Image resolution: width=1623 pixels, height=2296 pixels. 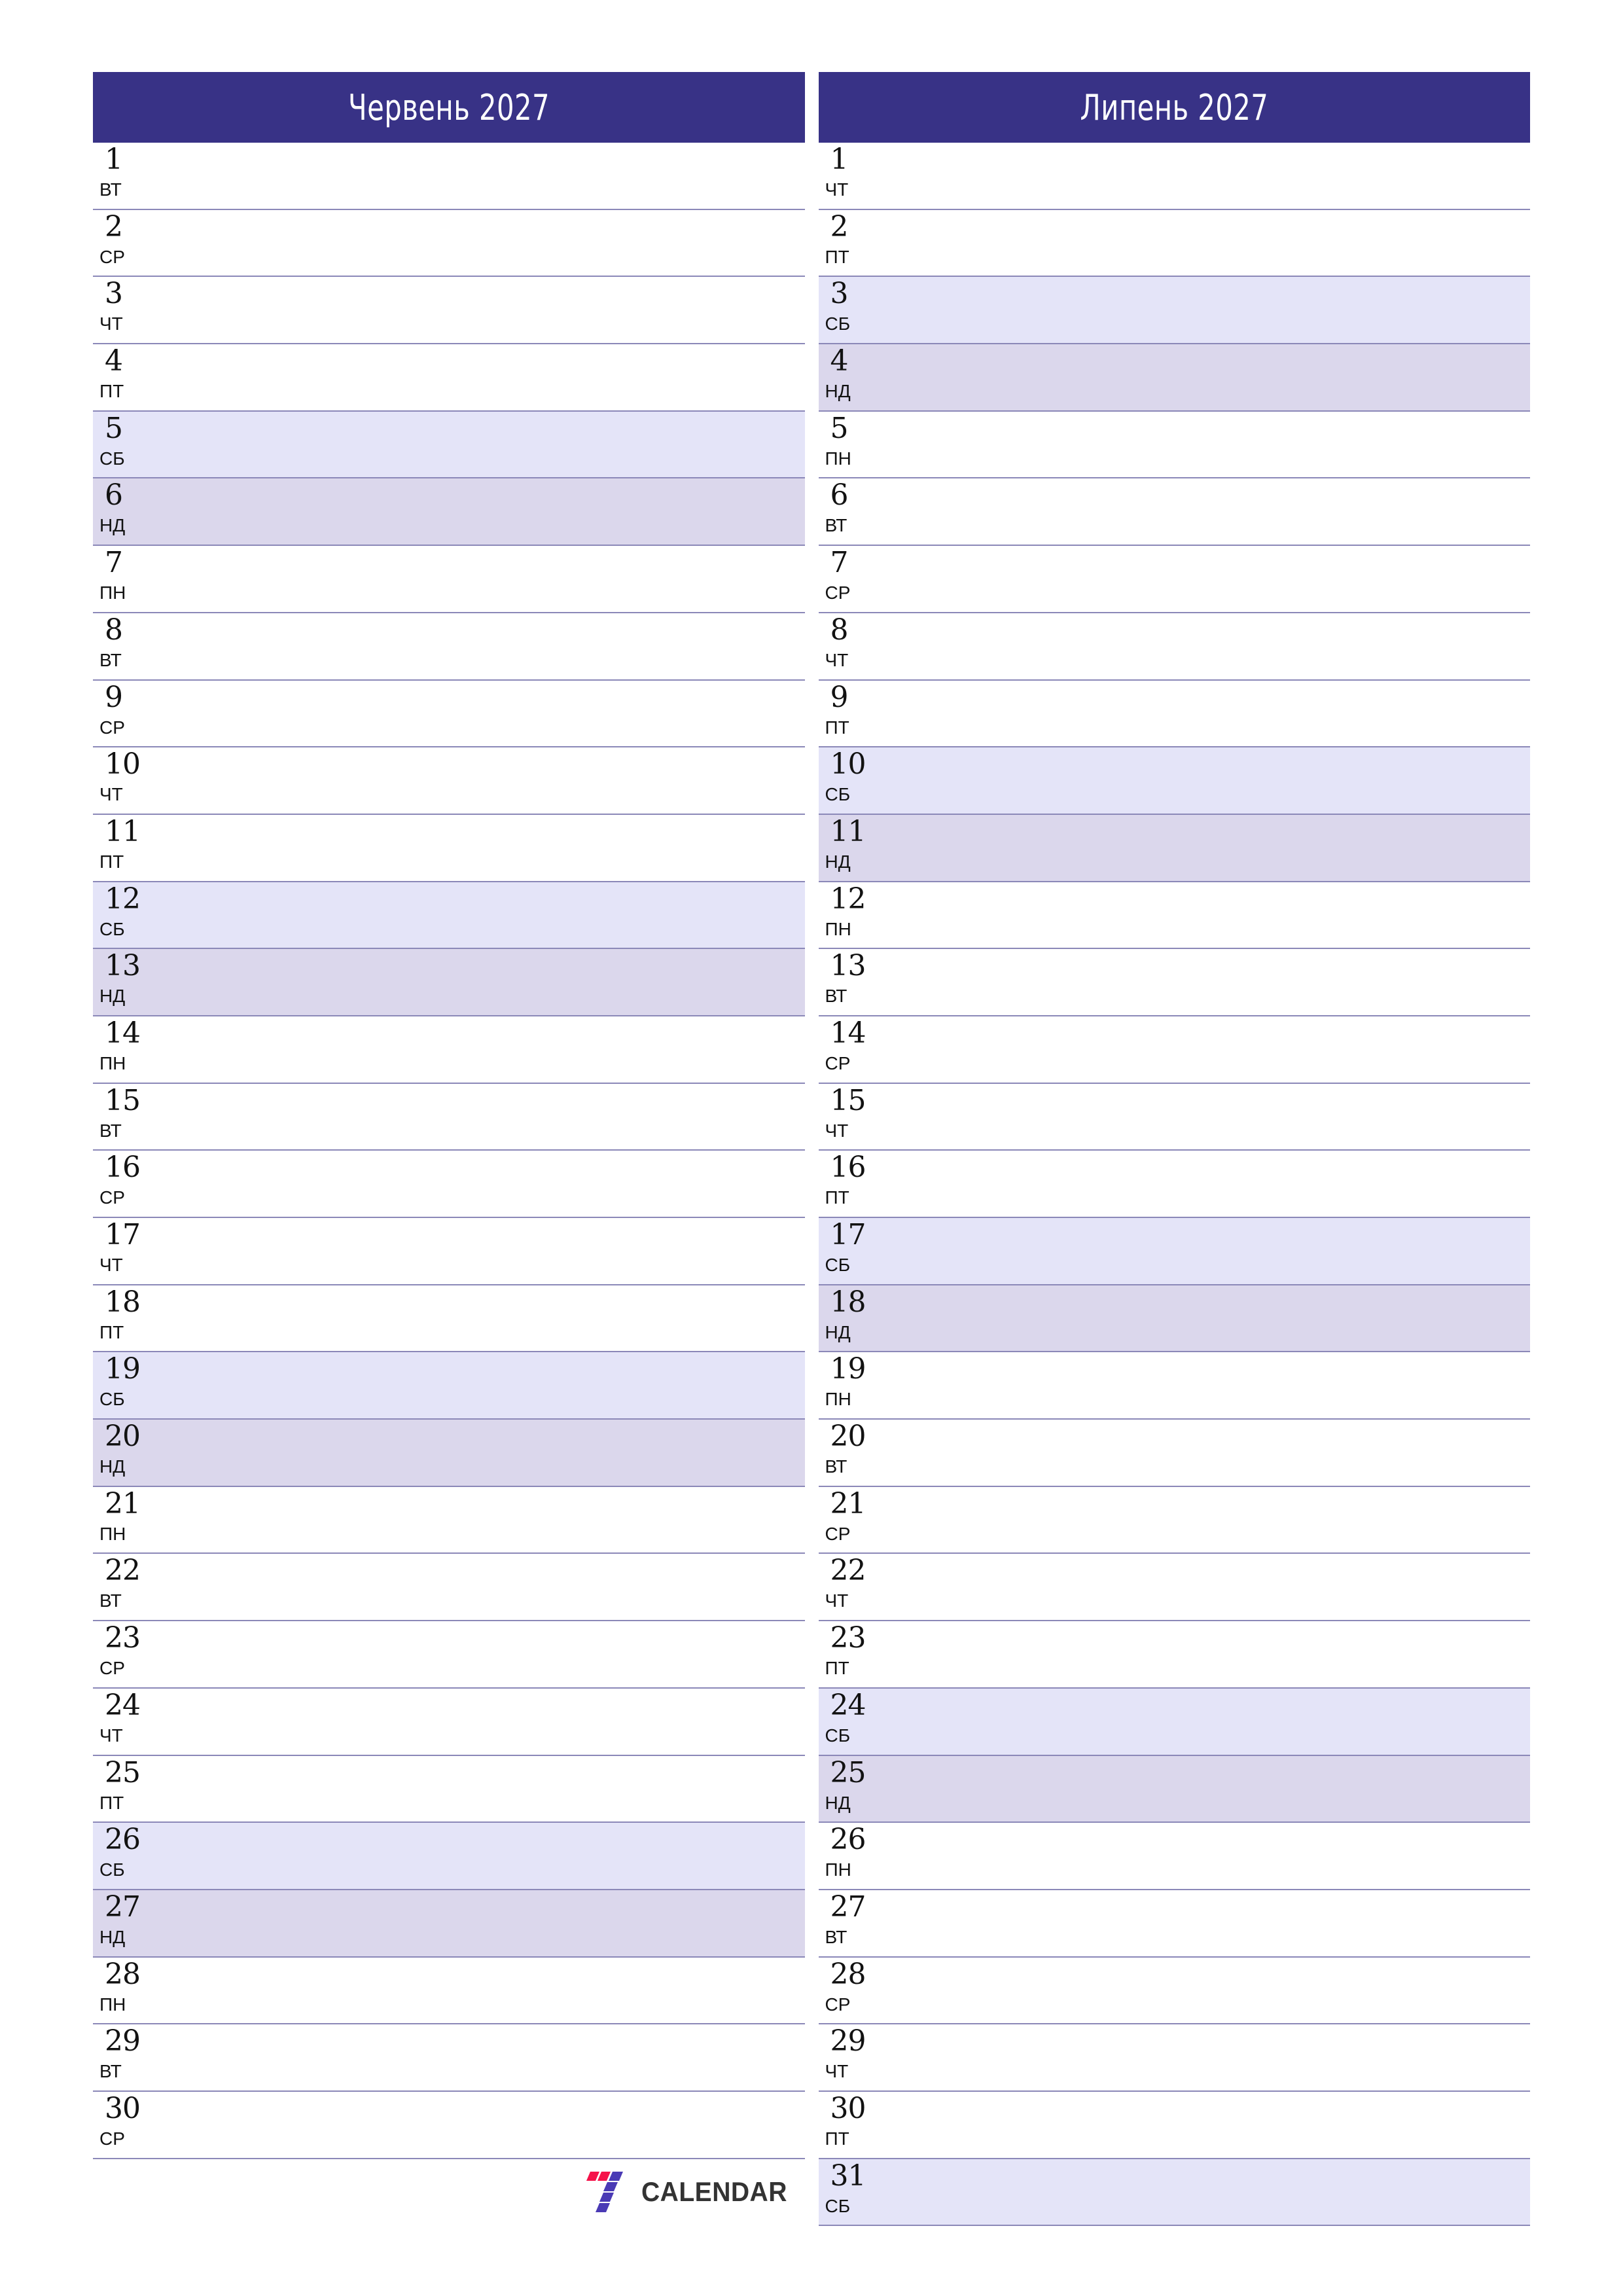 What do you see at coordinates (838, 1399) in the screenshot?
I see `day-weekday: ПН` at bounding box center [838, 1399].